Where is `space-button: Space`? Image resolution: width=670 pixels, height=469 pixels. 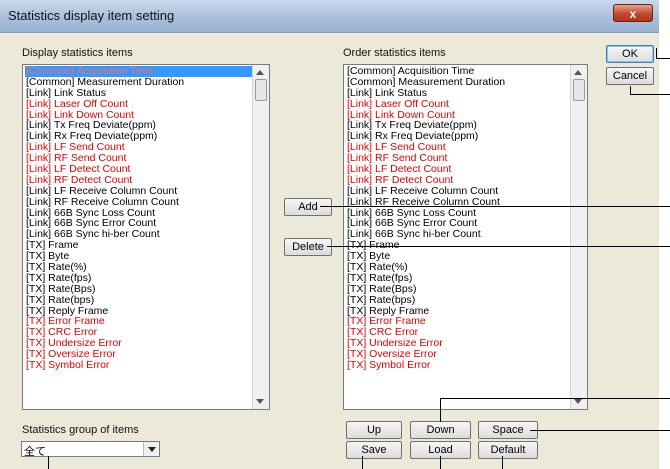
space-button: Space is located at coordinates (508, 430).